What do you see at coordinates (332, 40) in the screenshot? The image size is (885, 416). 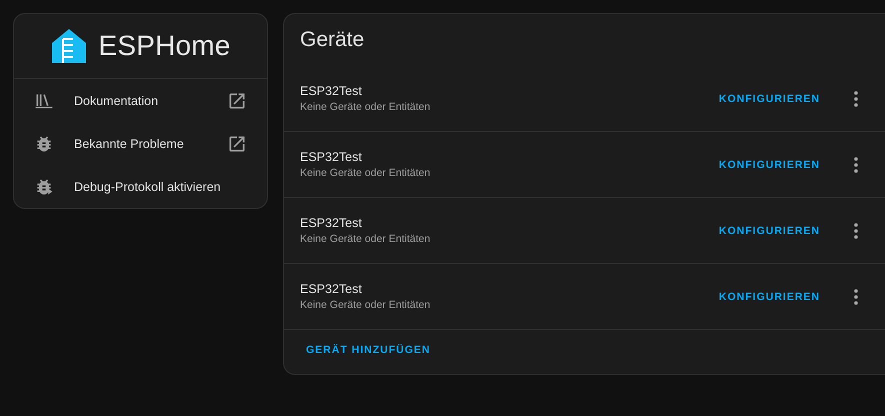 I see `card-title: Geräte` at bounding box center [332, 40].